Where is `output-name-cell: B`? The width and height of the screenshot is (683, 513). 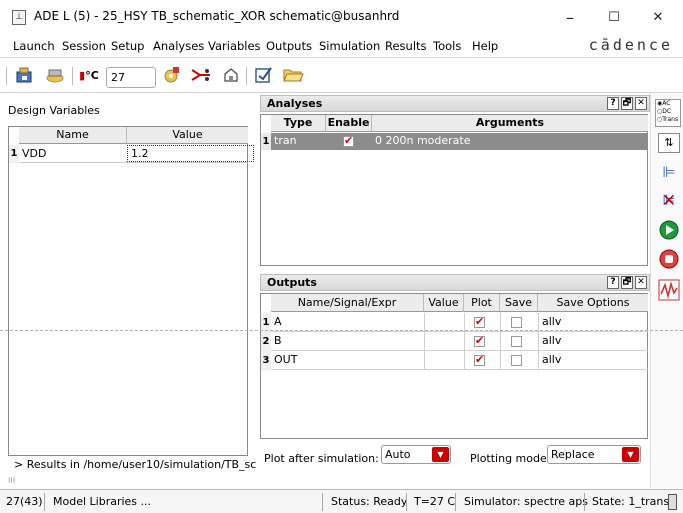 output-name-cell: B is located at coordinates (278, 340).